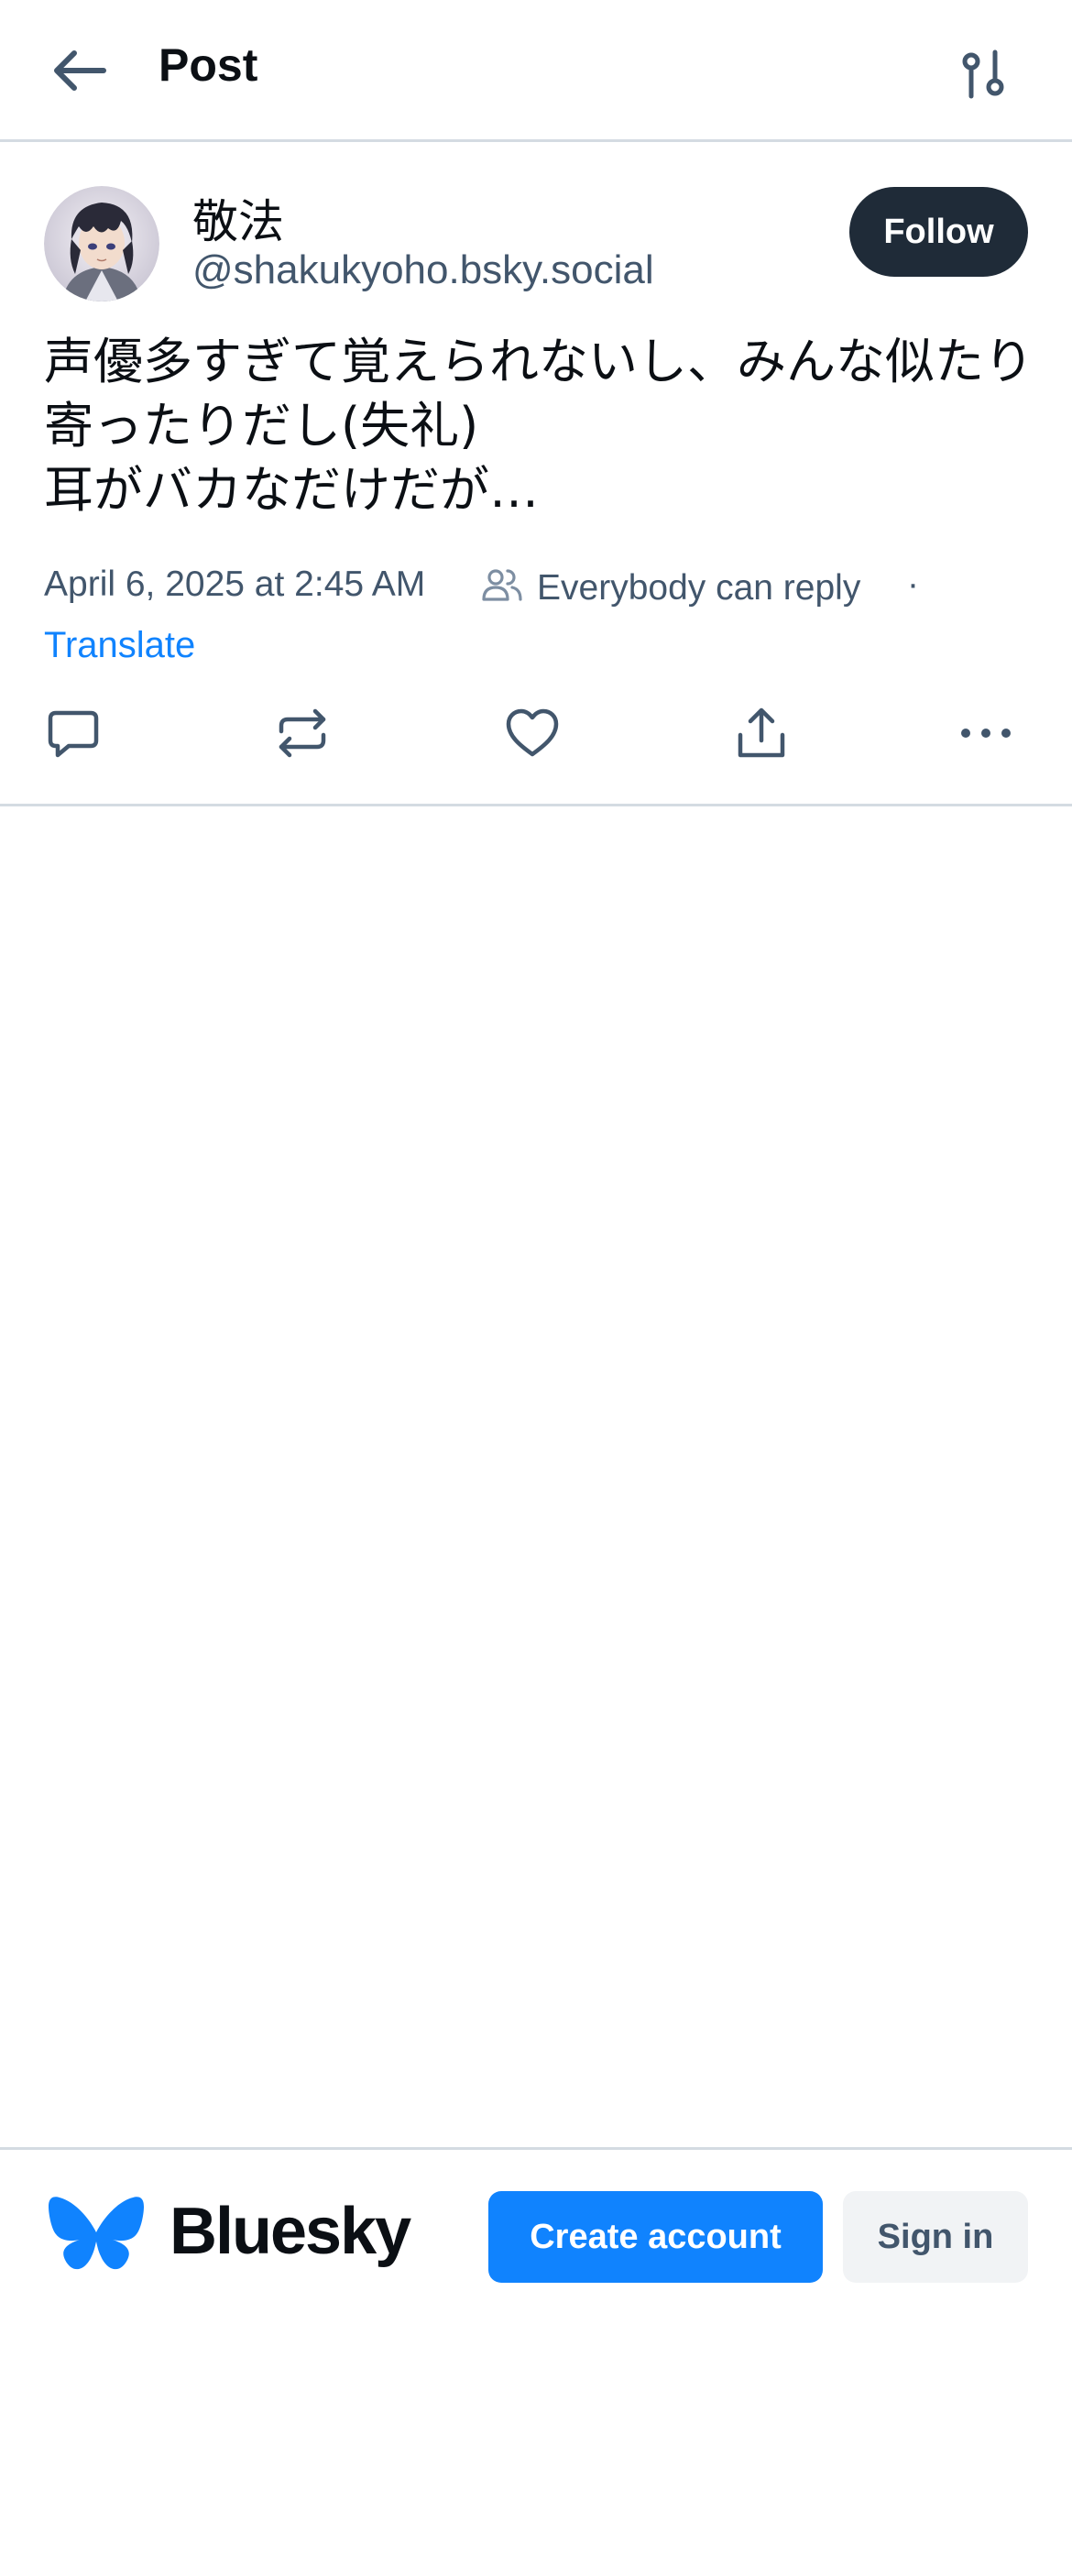  I want to click on sign-in-button: Sign in, so click(936, 2237).